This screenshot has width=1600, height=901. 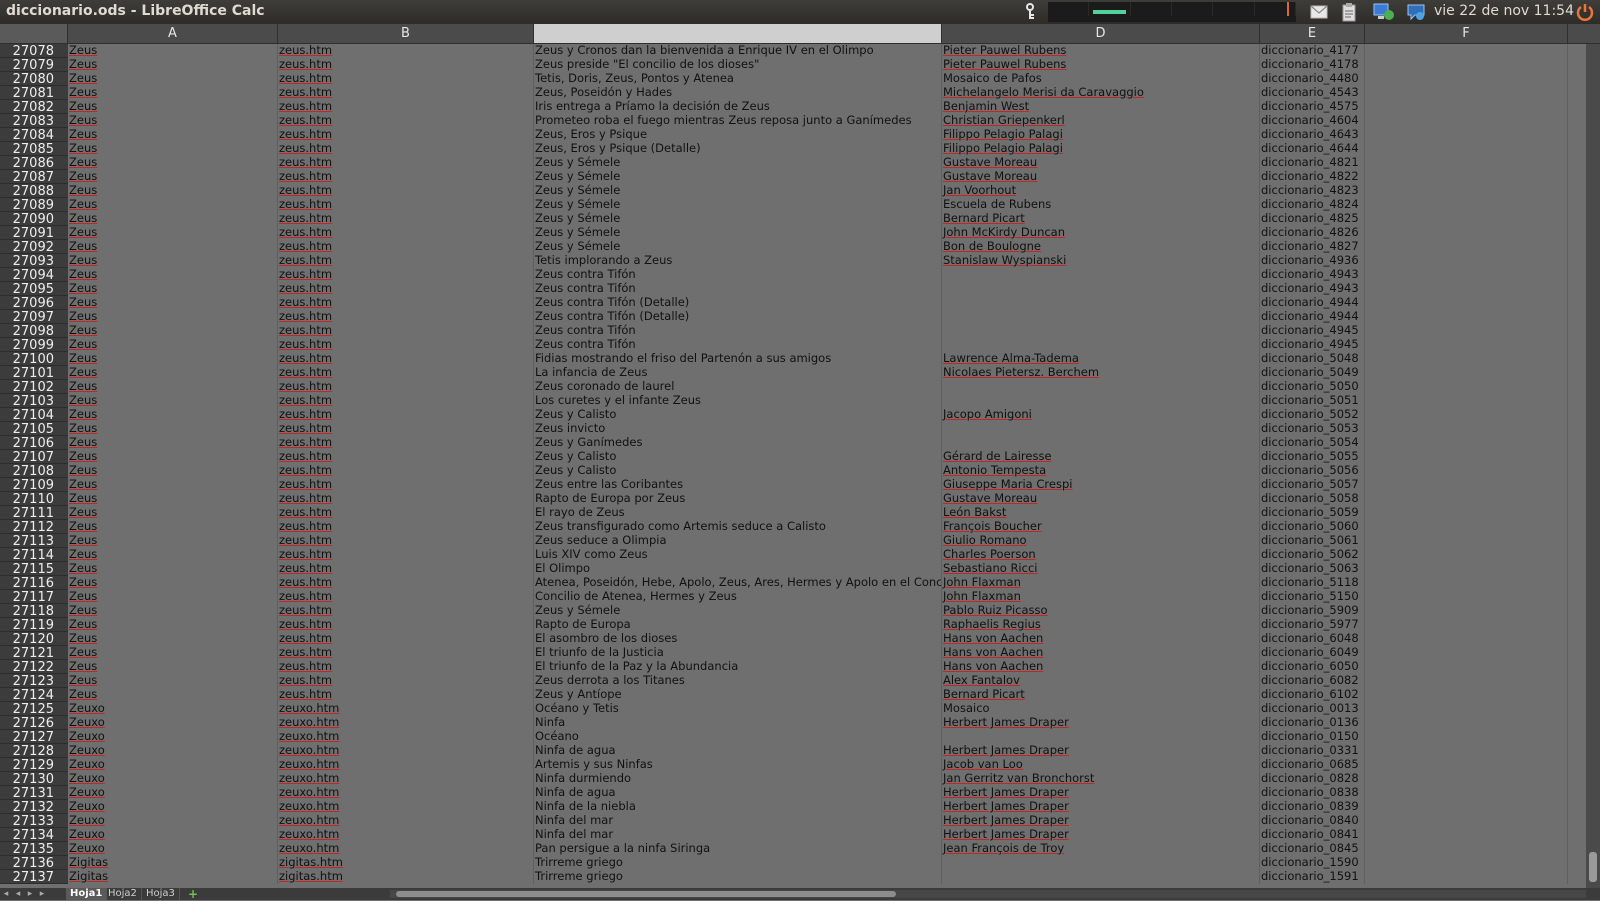 I want to click on clipboard-icon, so click(x=1349, y=12).